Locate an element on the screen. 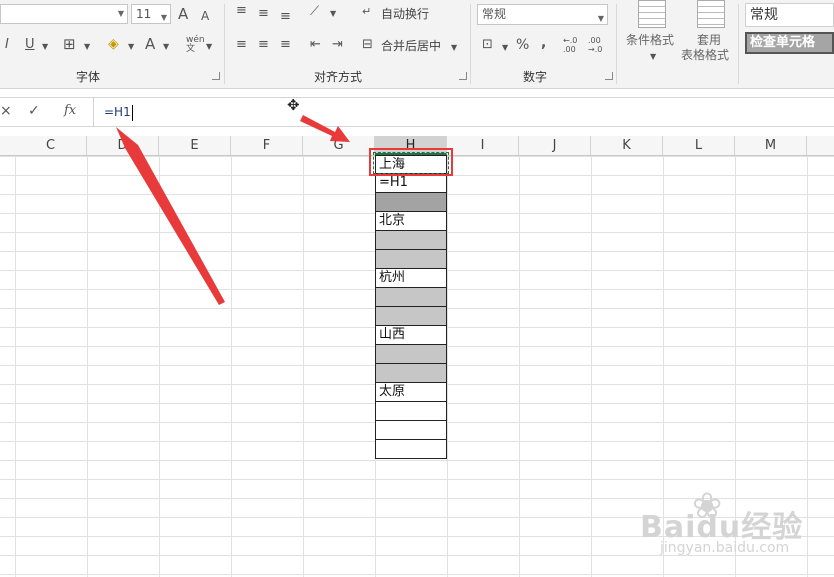 This screenshot has width=834, height=577. cell-h9 is located at coordinates (411, 316).